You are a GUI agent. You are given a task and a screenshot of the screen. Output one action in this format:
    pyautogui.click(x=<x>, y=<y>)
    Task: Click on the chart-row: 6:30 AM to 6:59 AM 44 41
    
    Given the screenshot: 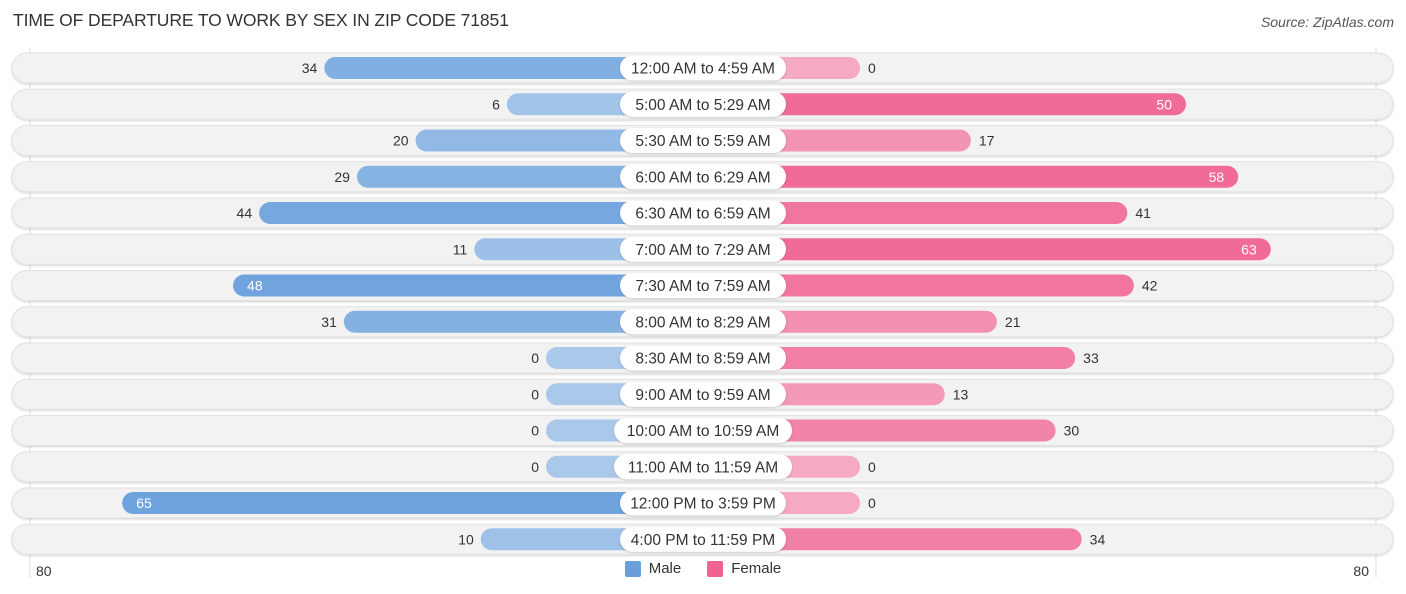 What is the action you would take?
    pyautogui.click(x=702, y=213)
    